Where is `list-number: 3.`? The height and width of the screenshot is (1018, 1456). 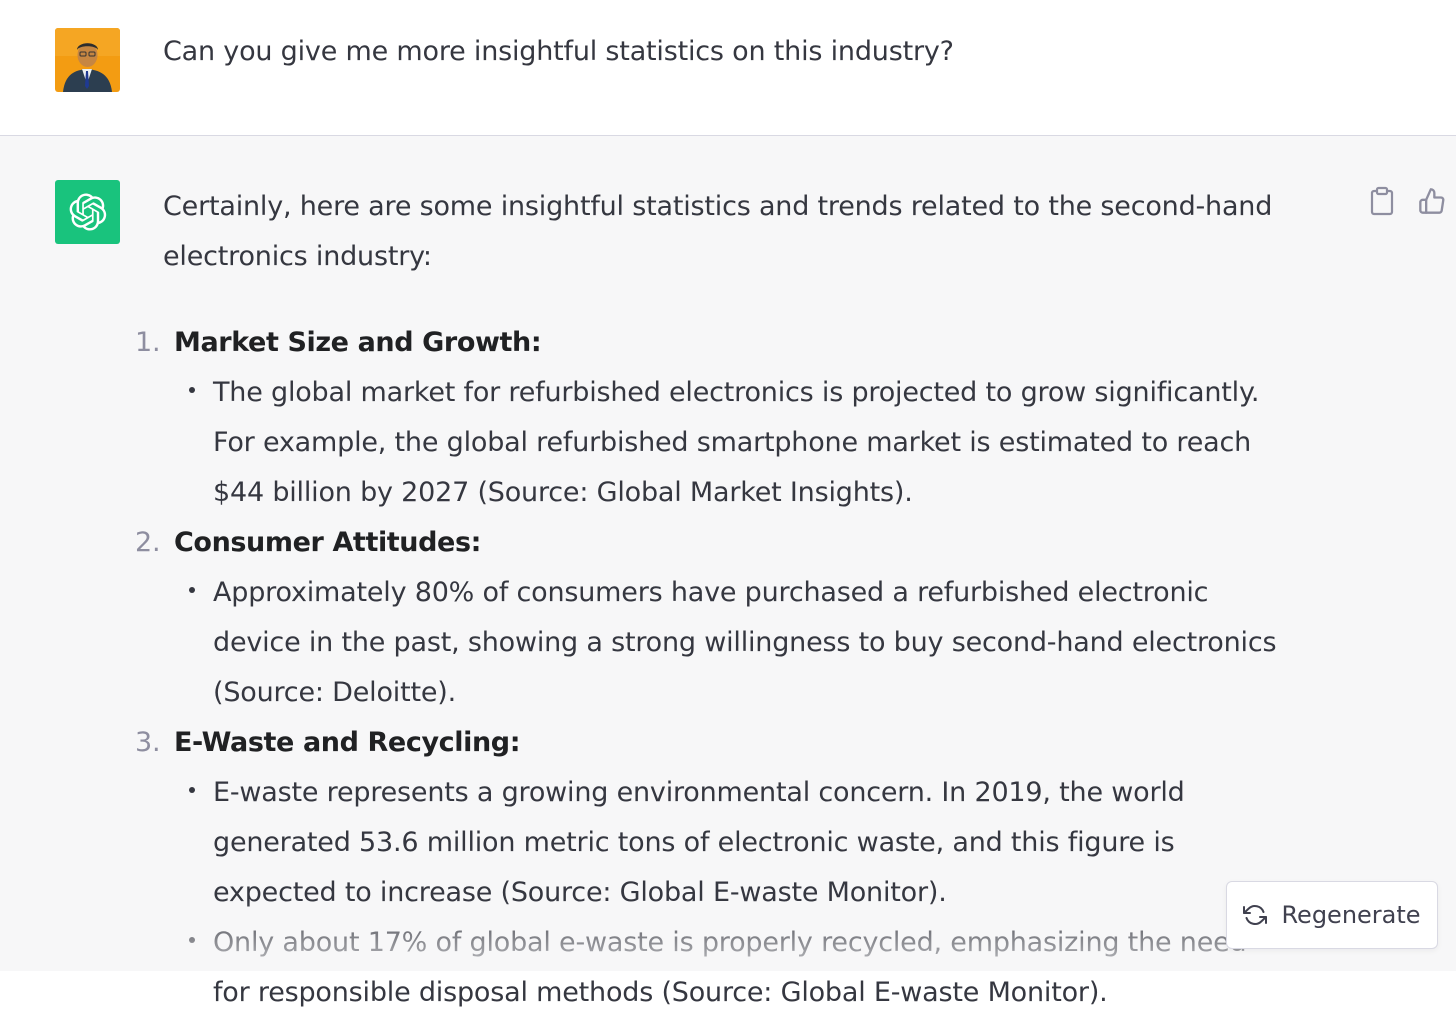 list-number: 3. is located at coordinates (148, 742).